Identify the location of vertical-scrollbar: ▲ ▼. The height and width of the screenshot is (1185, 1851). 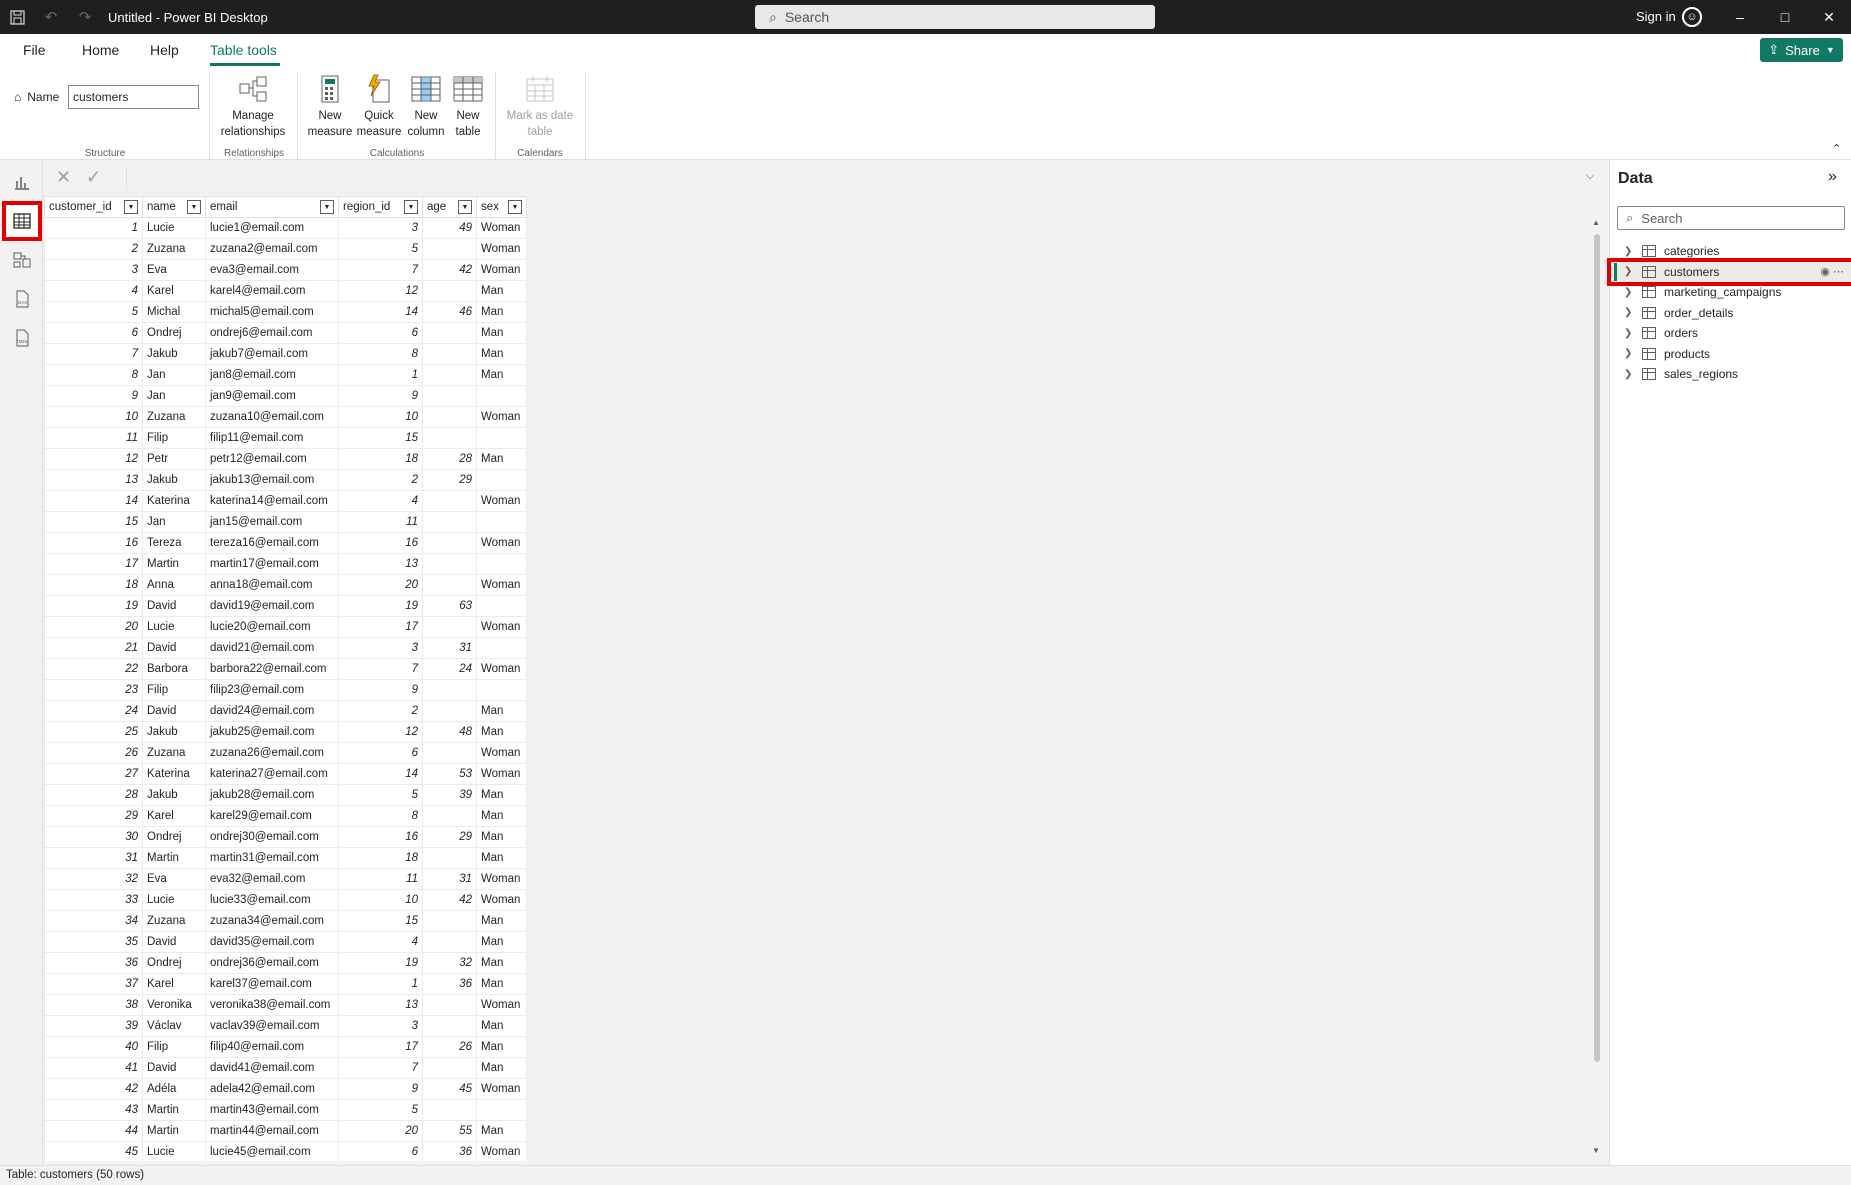
(1597, 688).